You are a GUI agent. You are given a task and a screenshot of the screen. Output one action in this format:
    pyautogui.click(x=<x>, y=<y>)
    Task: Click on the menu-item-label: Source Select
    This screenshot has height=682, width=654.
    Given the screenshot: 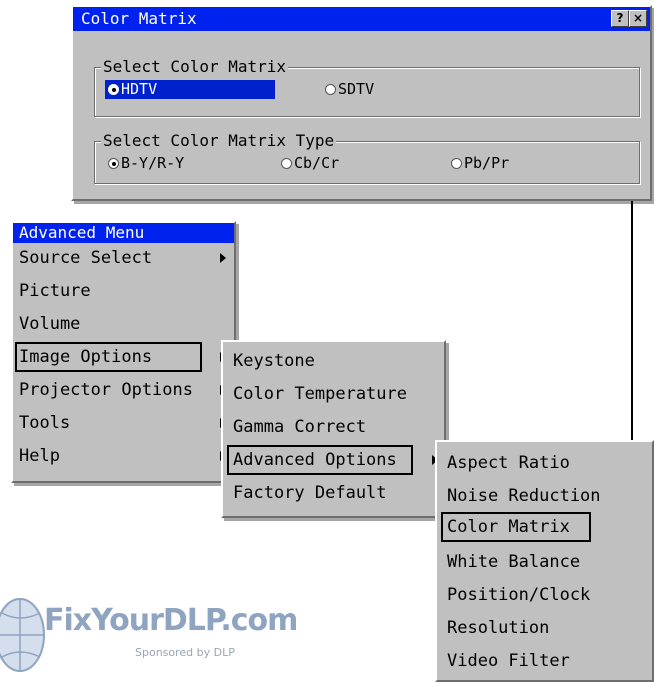 What is the action you would take?
    pyautogui.click(x=86, y=258)
    